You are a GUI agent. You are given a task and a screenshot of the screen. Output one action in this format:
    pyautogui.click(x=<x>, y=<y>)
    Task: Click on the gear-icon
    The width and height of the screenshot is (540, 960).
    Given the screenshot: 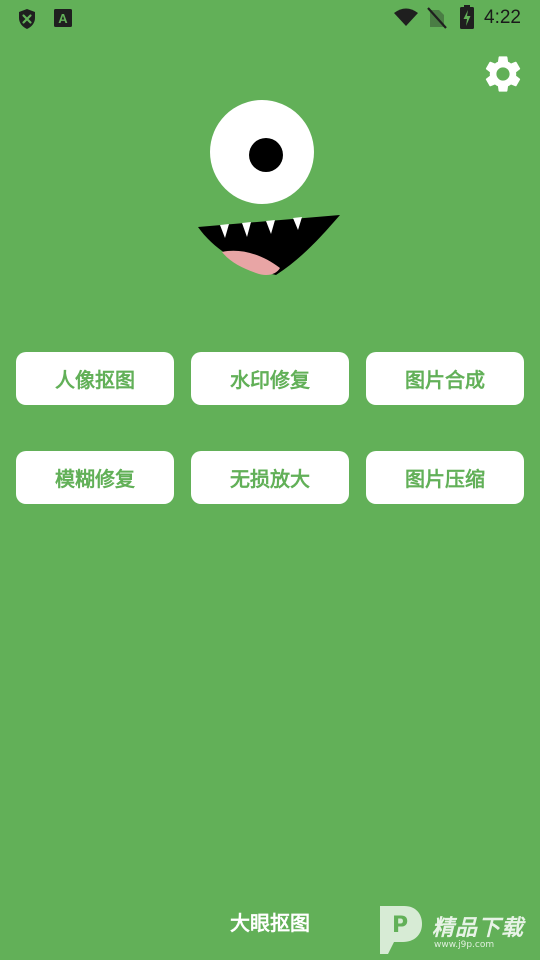 What is the action you would take?
    pyautogui.click(x=503, y=74)
    